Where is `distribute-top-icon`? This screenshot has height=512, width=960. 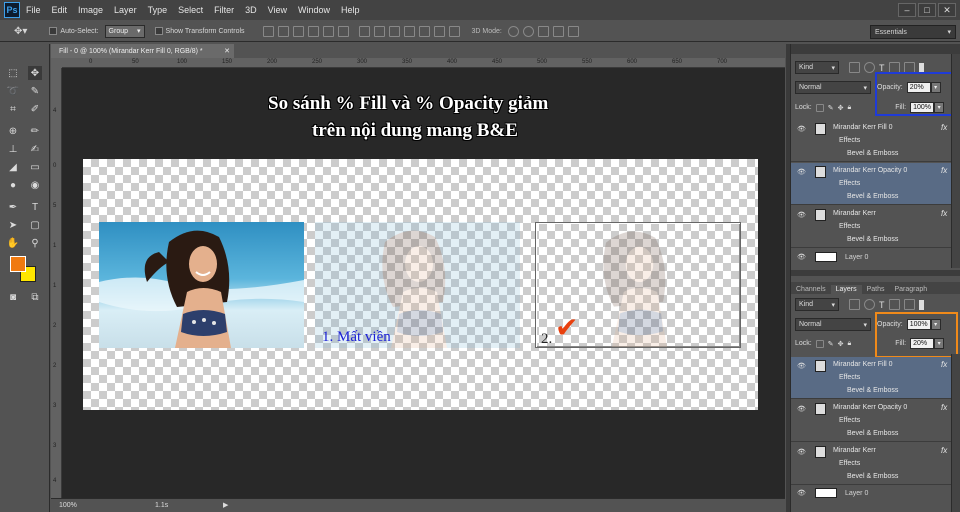
distribute-top-icon is located at coordinates (364, 31).